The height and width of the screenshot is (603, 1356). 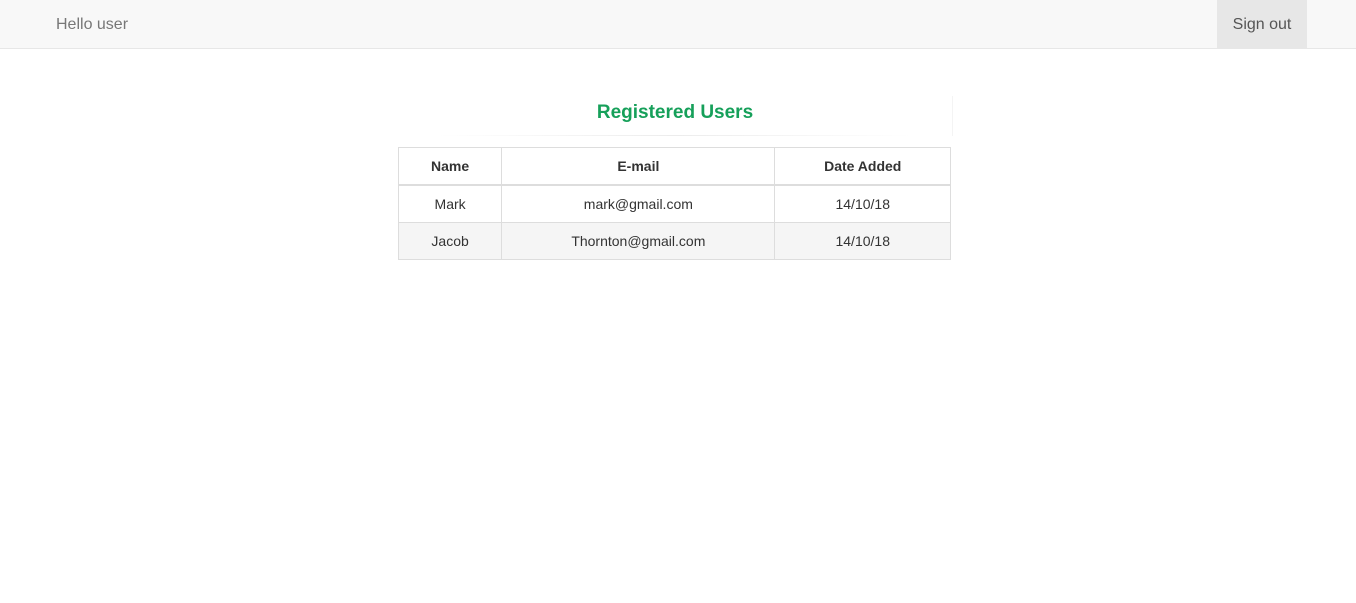 What do you see at coordinates (862, 166) in the screenshot?
I see `column-header-date-added: Date Added` at bounding box center [862, 166].